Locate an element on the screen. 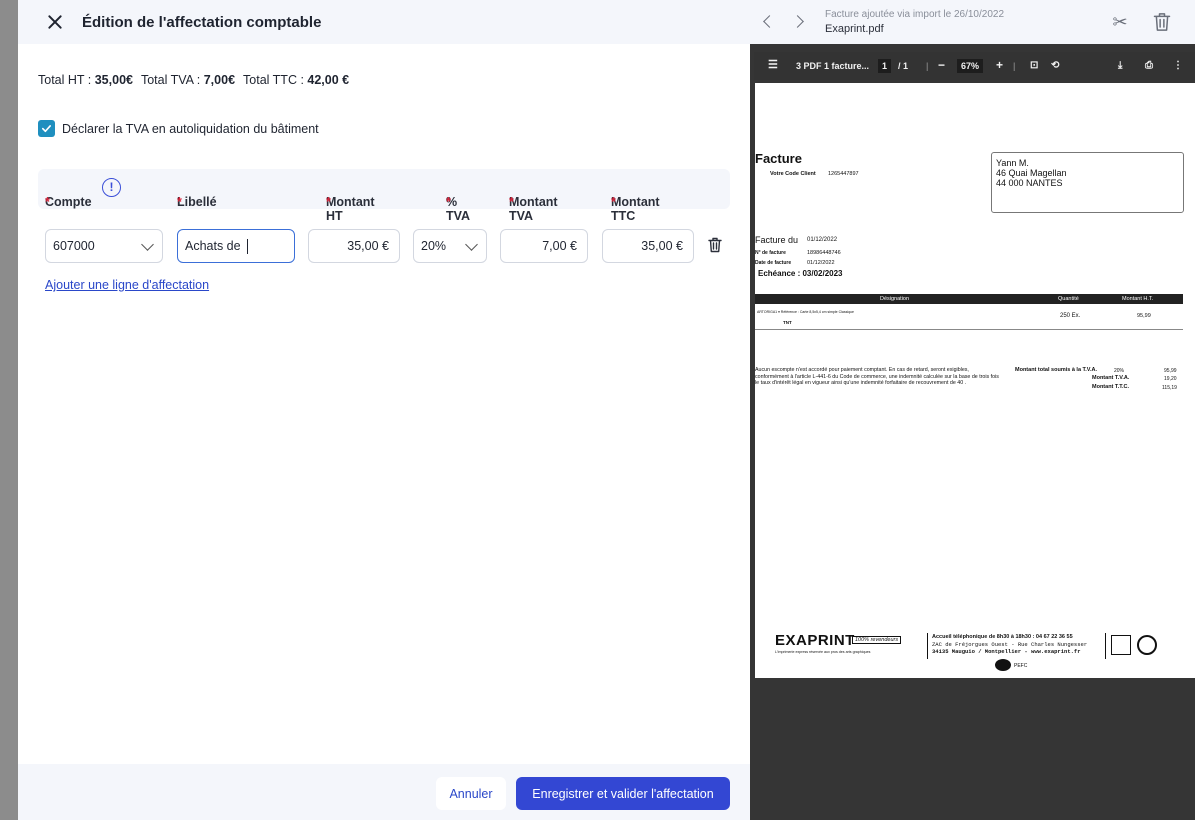 This screenshot has height=820, width=1195. backdrop-gutter is located at coordinates (9, 410).